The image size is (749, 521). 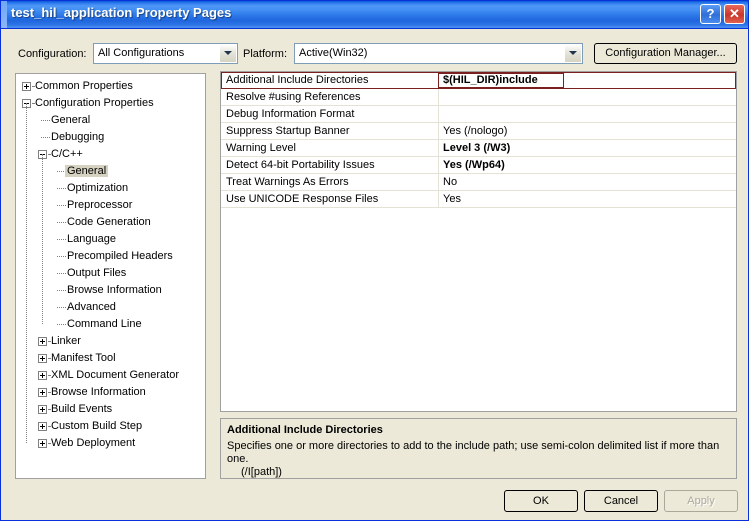 I want to click on property-row: Warning Level Level 3 (/W3), so click(x=478, y=148).